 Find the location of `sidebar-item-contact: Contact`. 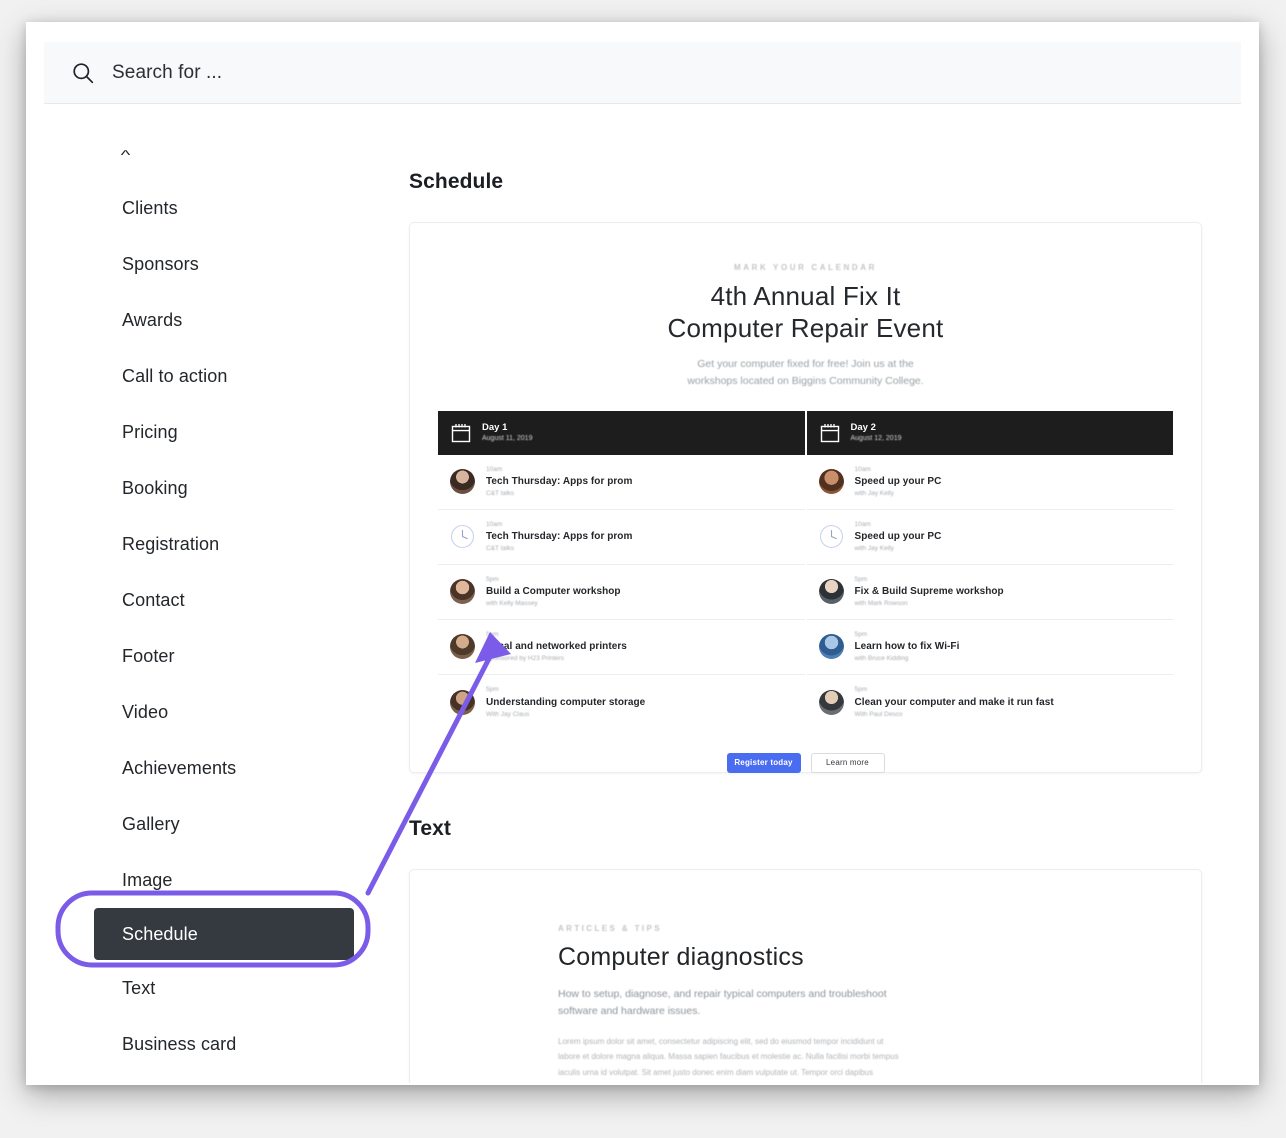

sidebar-item-contact: Contact is located at coordinates (209, 600).